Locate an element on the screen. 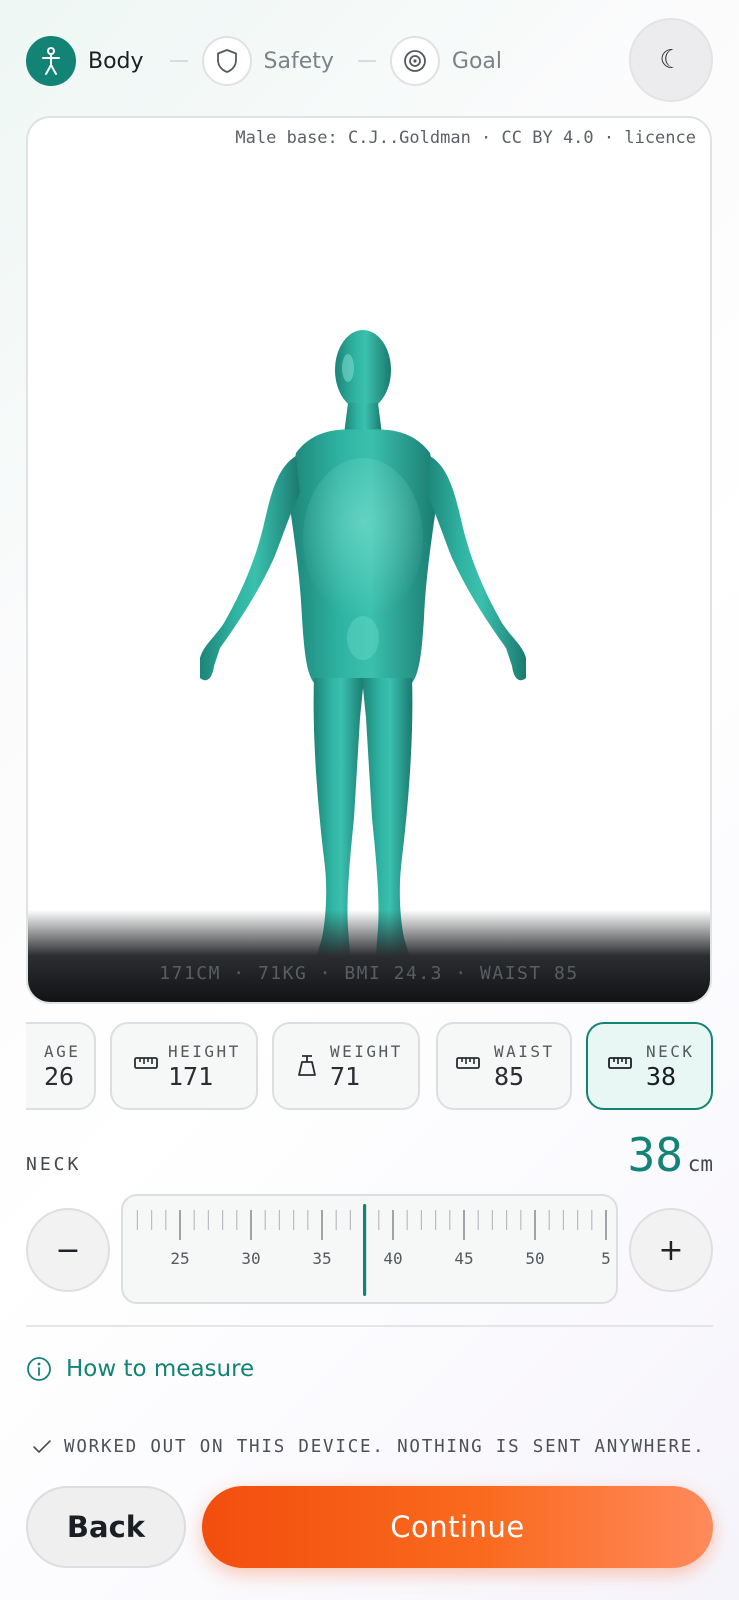  section-divider is located at coordinates (369, 1326).